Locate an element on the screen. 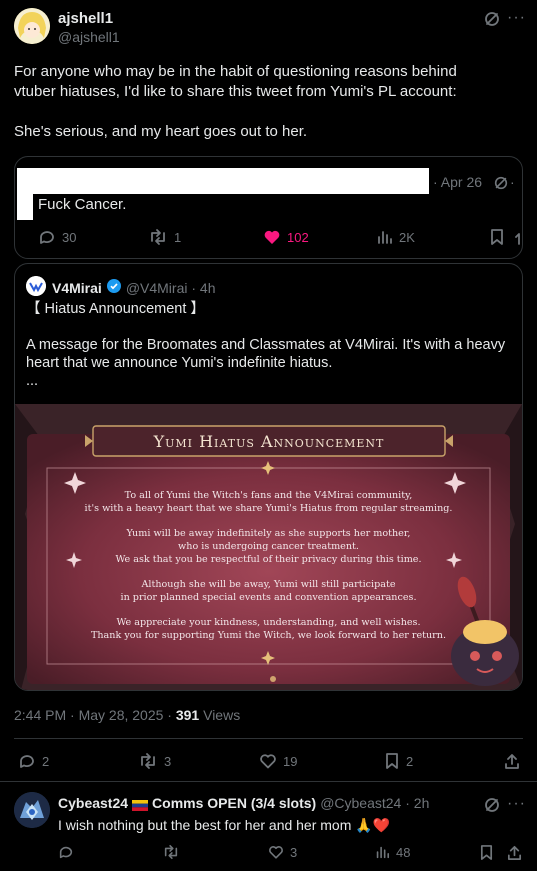 This screenshot has width=537, height=871. display-name: ajshell1 is located at coordinates (85, 18).